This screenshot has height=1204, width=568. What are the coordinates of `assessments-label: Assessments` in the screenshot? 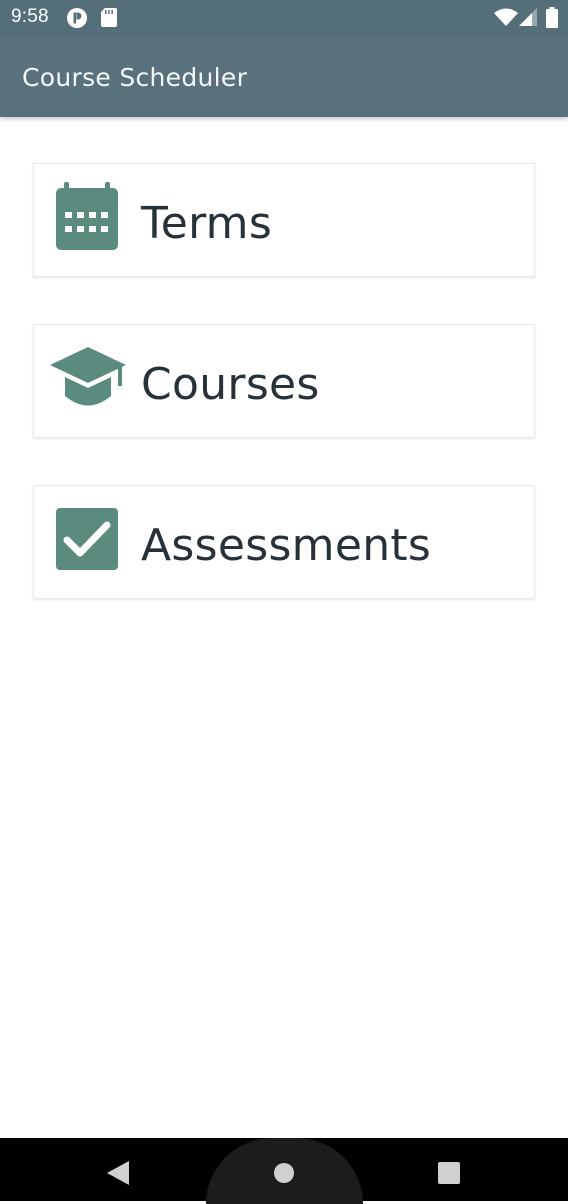 It's located at (286, 545).